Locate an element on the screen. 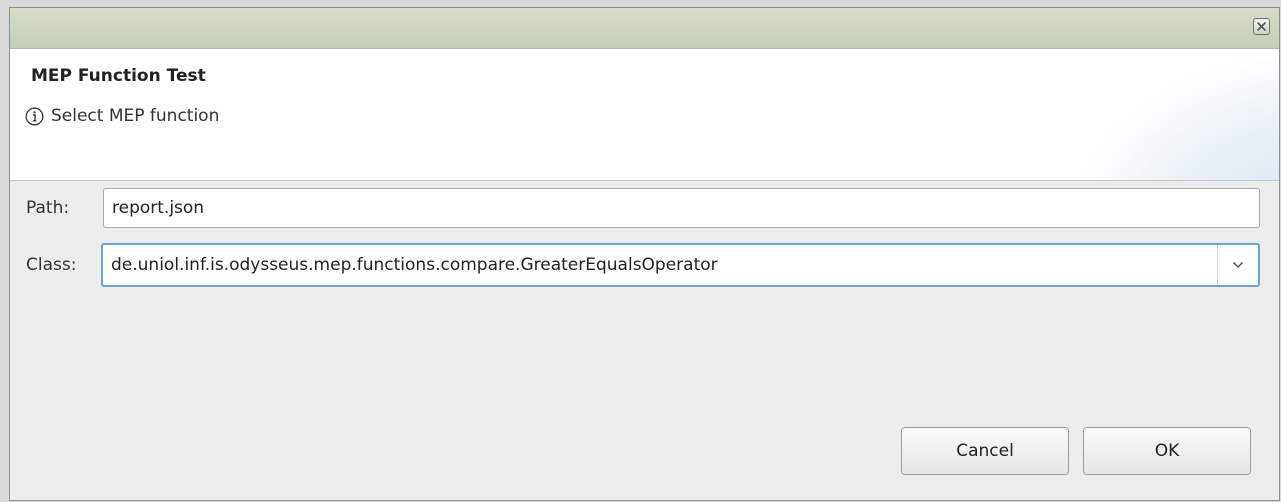 The image size is (1281, 502). path-label: Path: is located at coordinates (48, 208).